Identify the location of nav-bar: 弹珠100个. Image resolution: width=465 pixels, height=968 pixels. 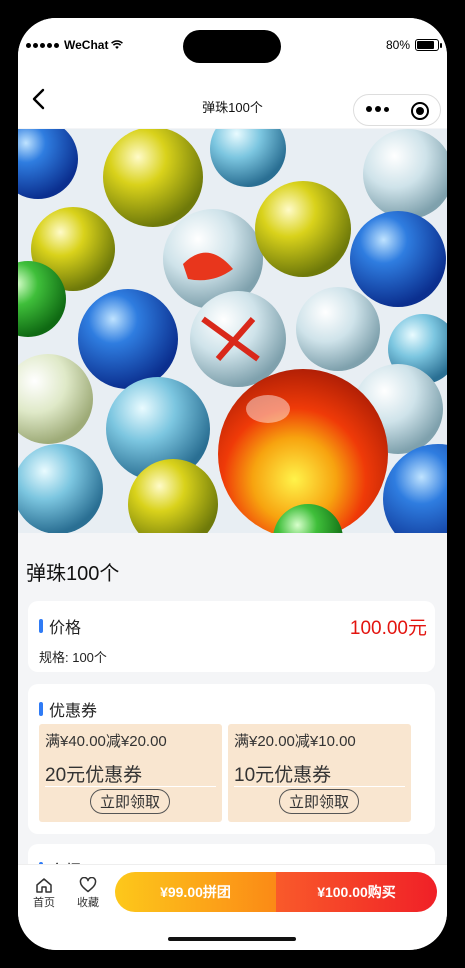
(232, 99).